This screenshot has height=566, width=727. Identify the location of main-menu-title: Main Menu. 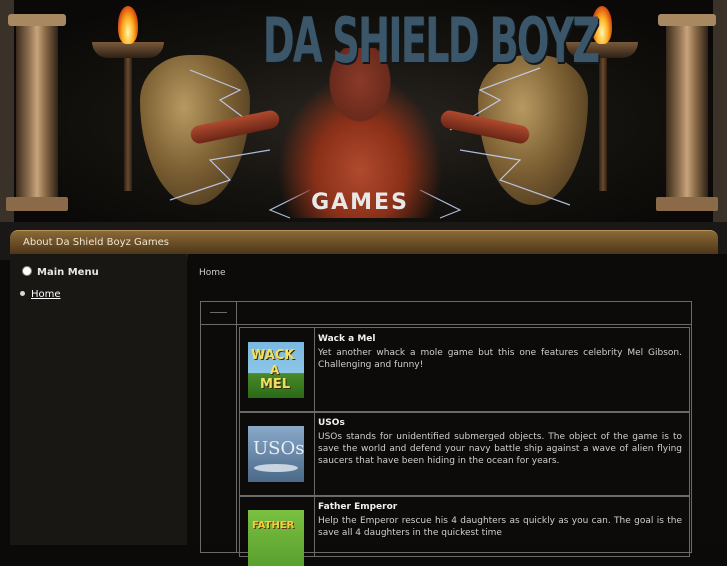
(68, 272).